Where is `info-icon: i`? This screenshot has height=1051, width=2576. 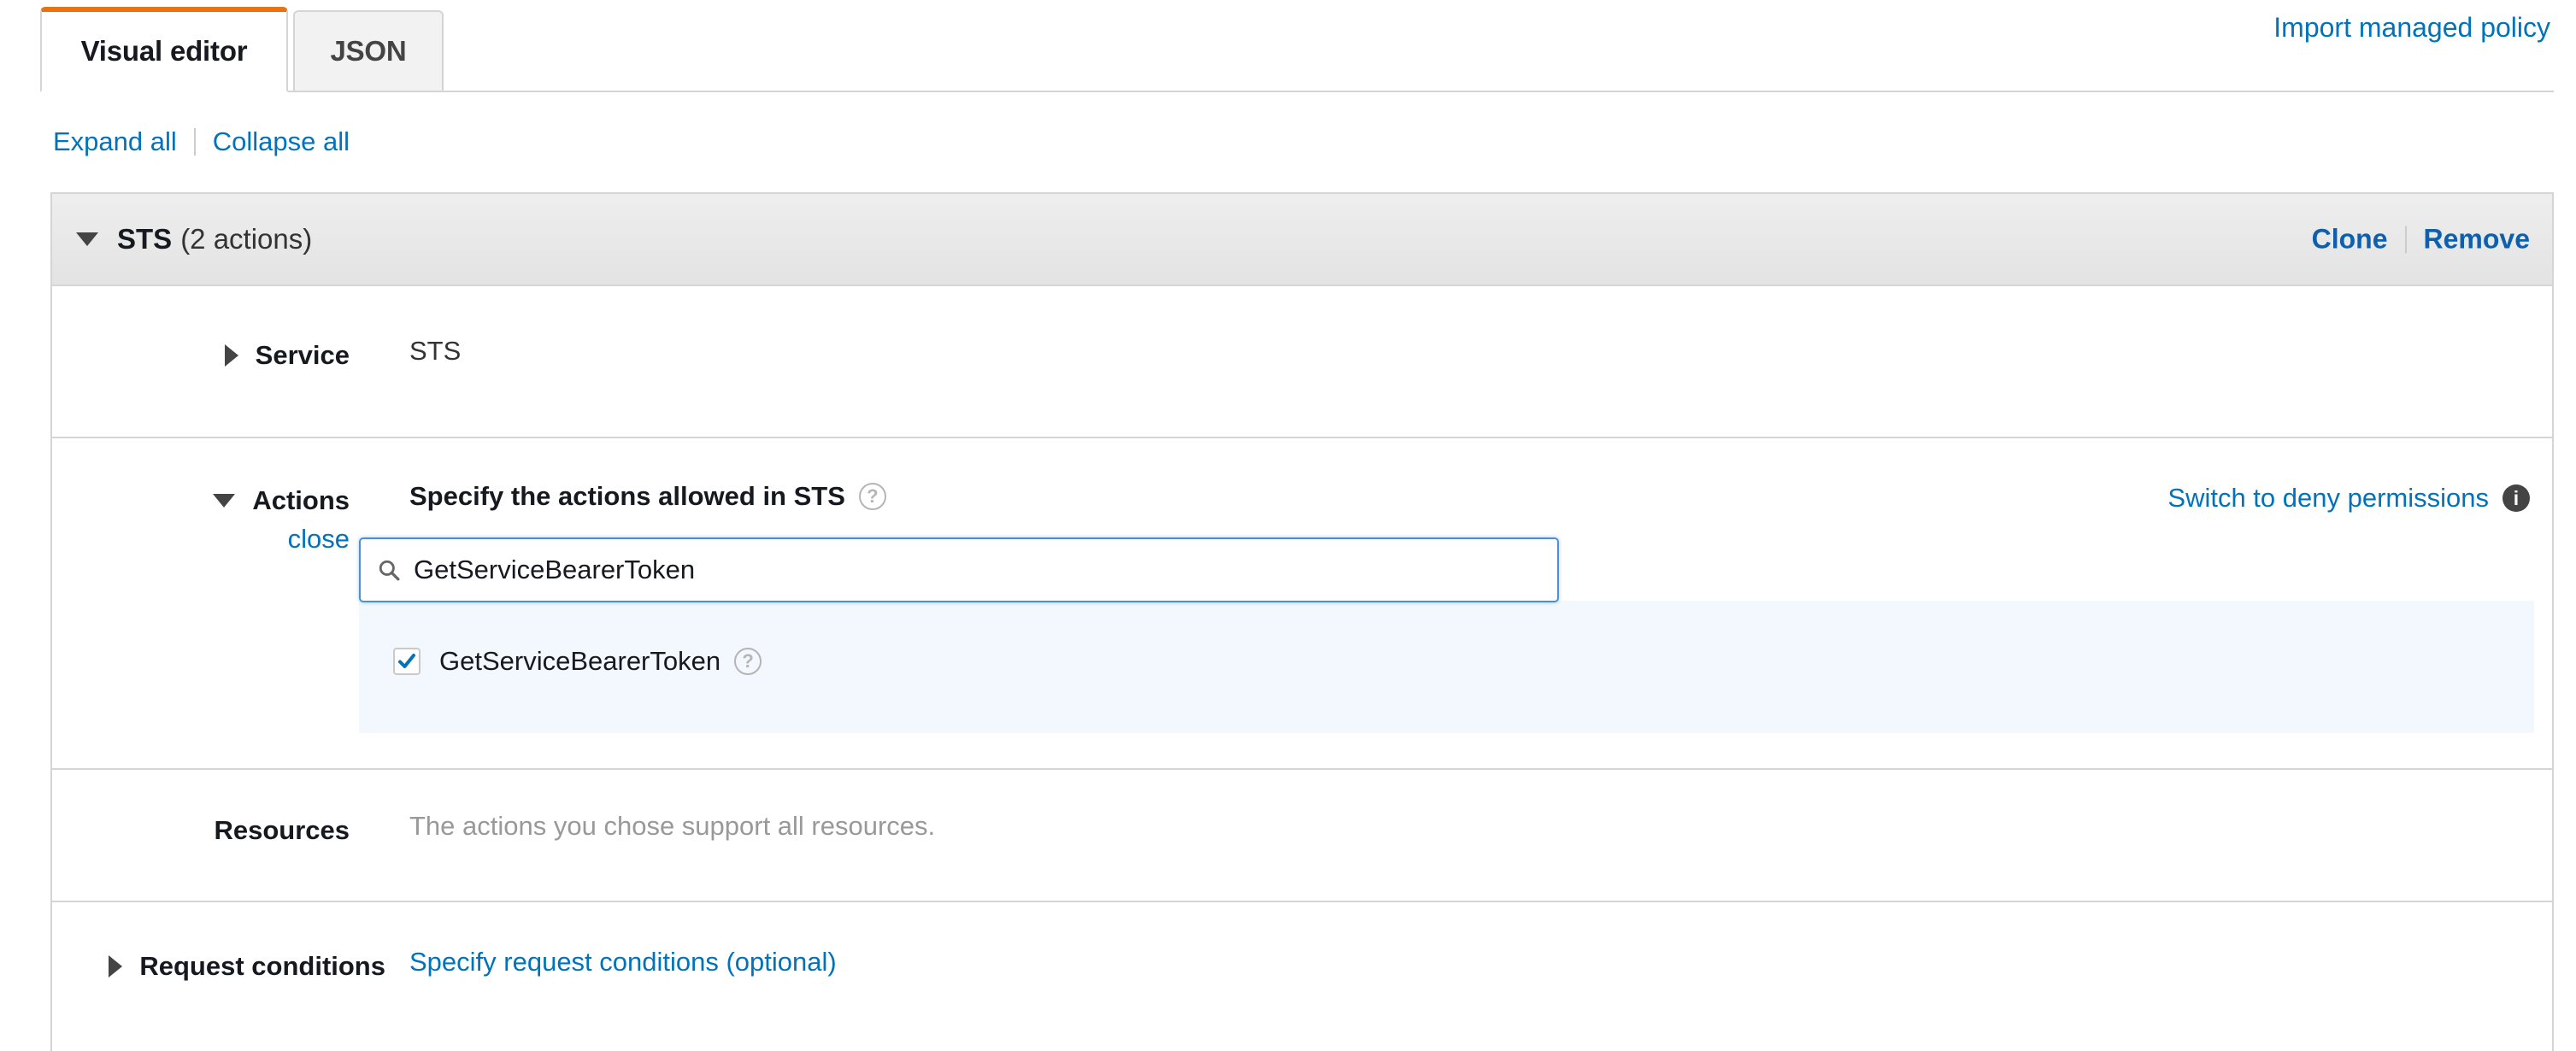 info-icon: i is located at coordinates (2516, 498).